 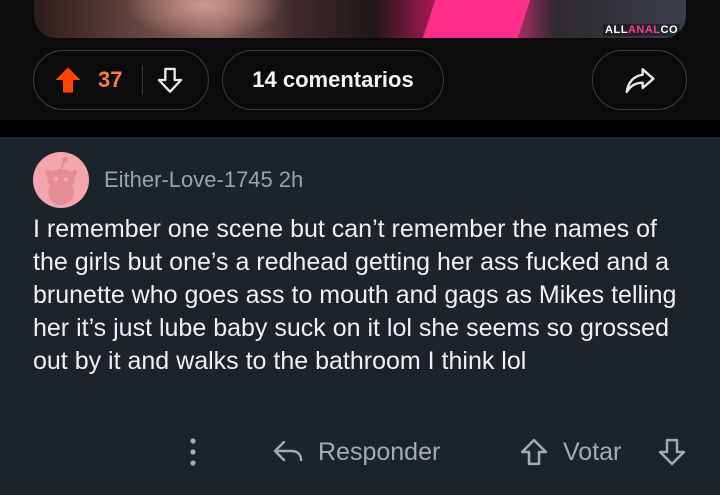 What do you see at coordinates (110, 79) in the screenshot?
I see `vote-count: 37` at bounding box center [110, 79].